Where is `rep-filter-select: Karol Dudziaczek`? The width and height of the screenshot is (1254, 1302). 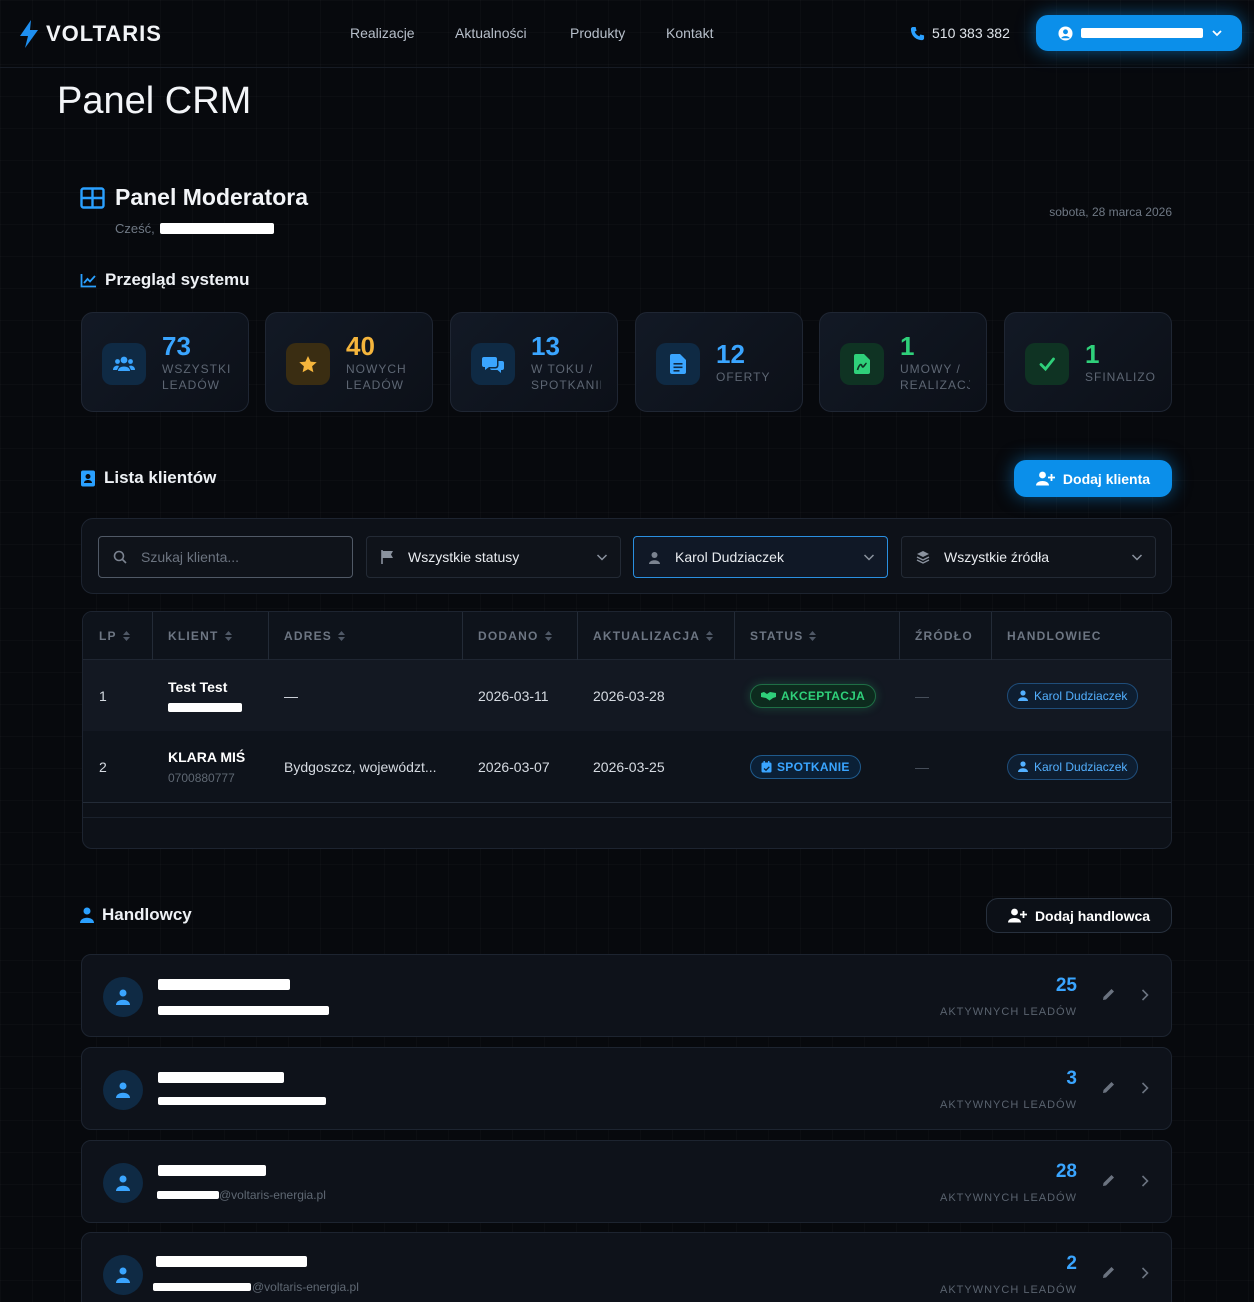
rep-filter-select: Karol Dudziaczek is located at coordinates (760, 557).